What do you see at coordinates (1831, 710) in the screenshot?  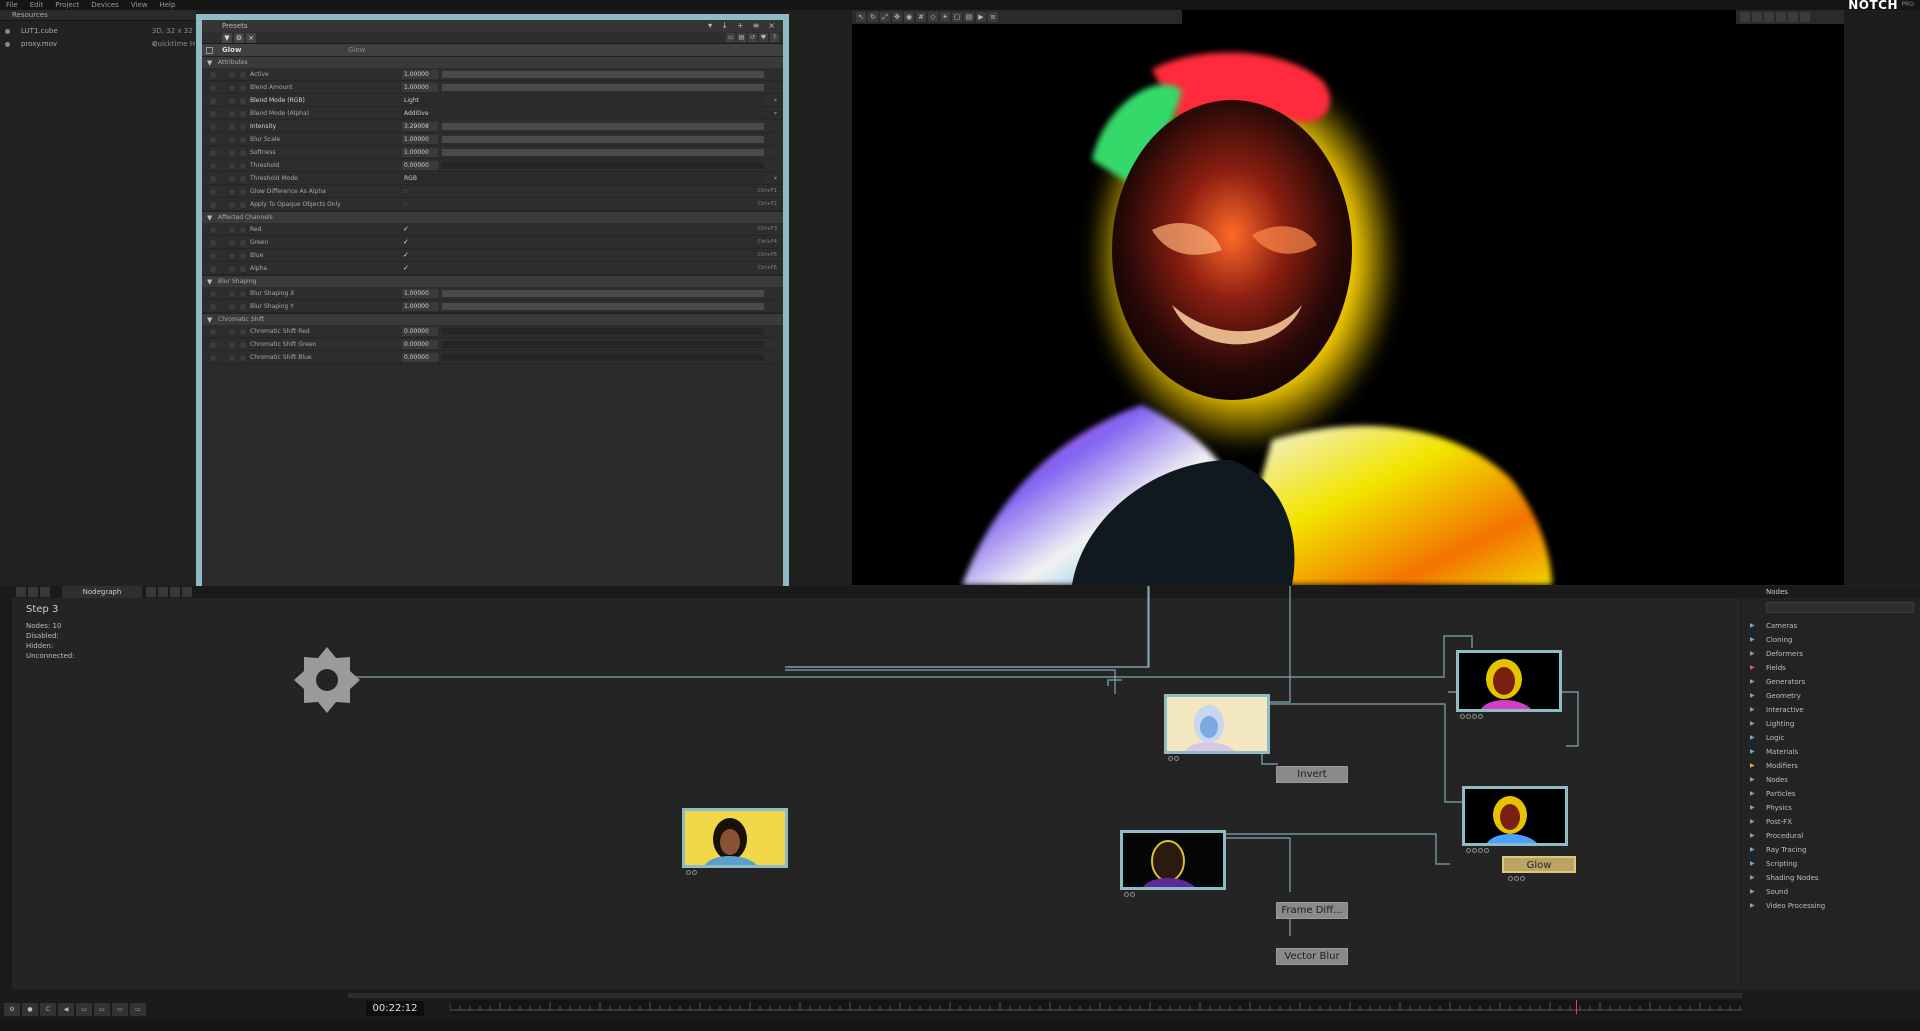 I see `node-category-item: ▶ Interactive` at bounding box center [1831, 710].